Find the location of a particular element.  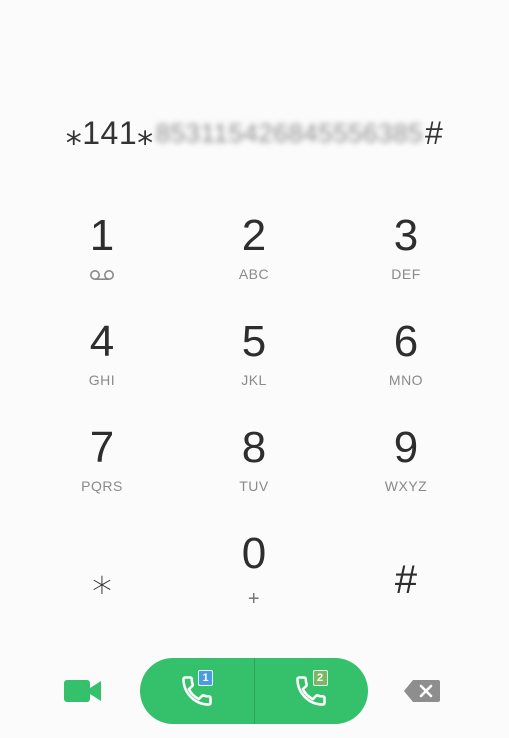

key-digit: 7 is located at coordinates (102, 447).